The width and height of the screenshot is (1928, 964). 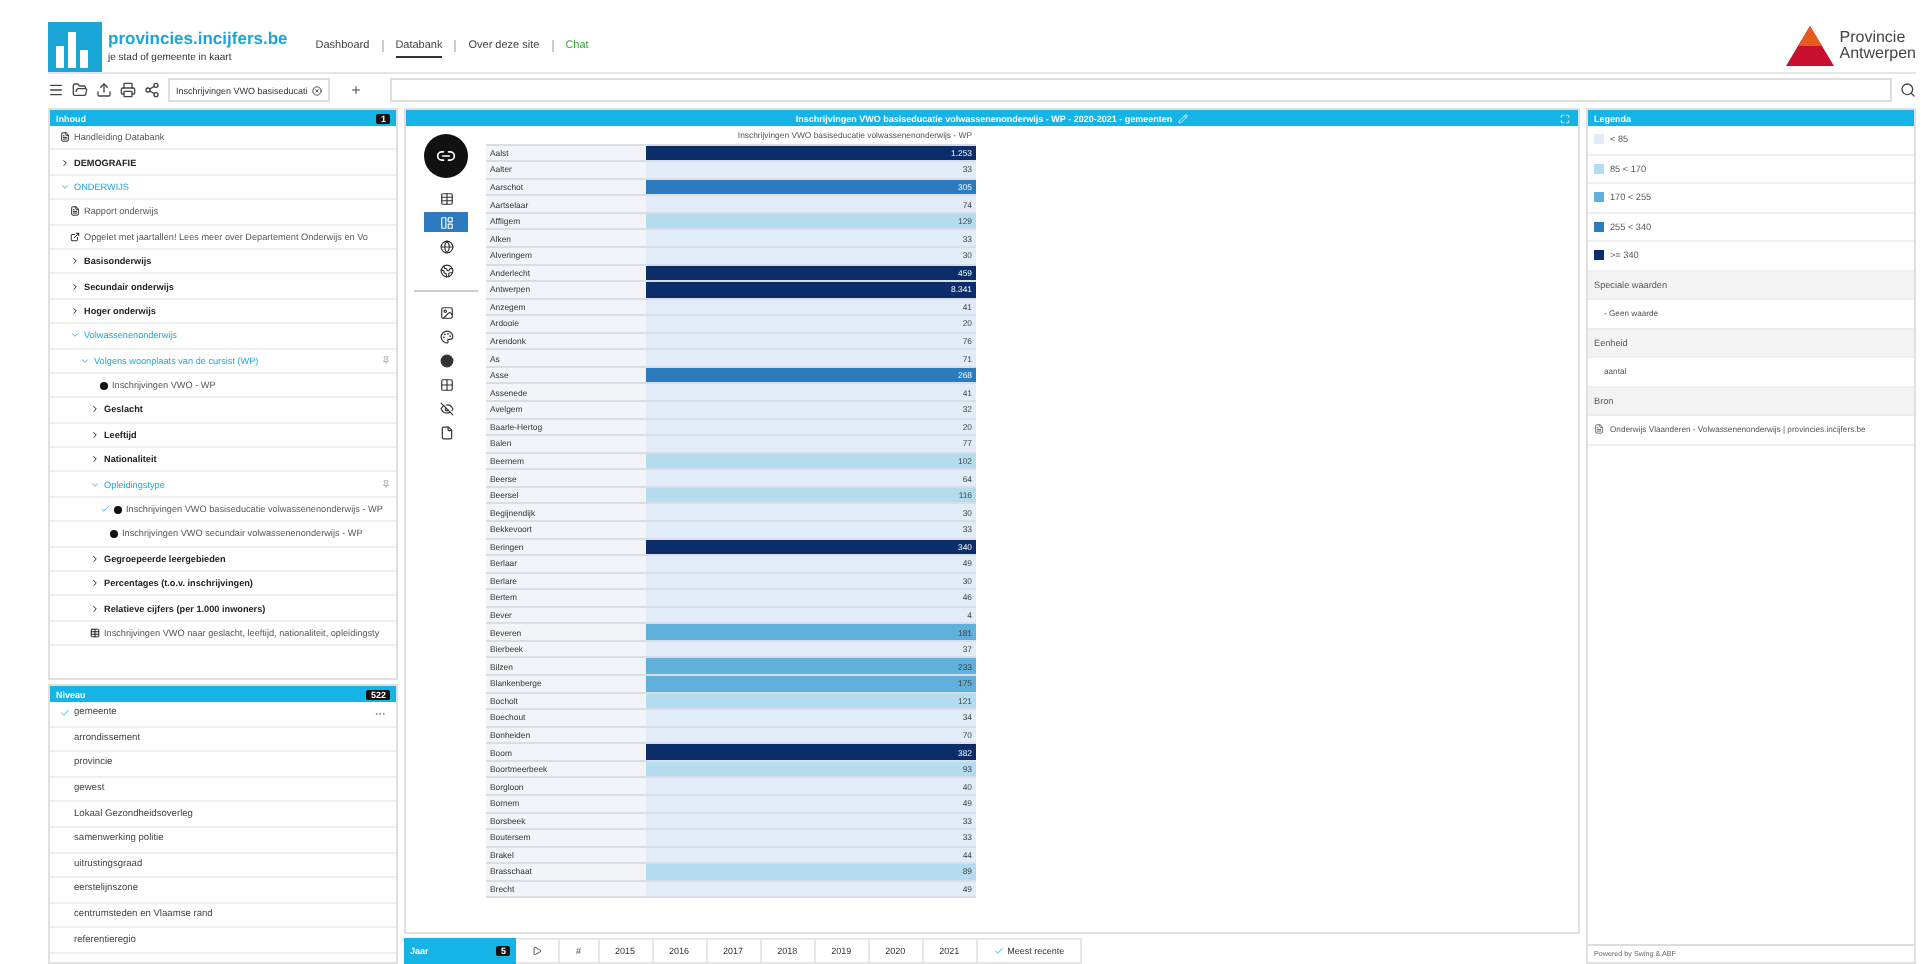 I want to click on play-icon, so click(x=537, y=951).